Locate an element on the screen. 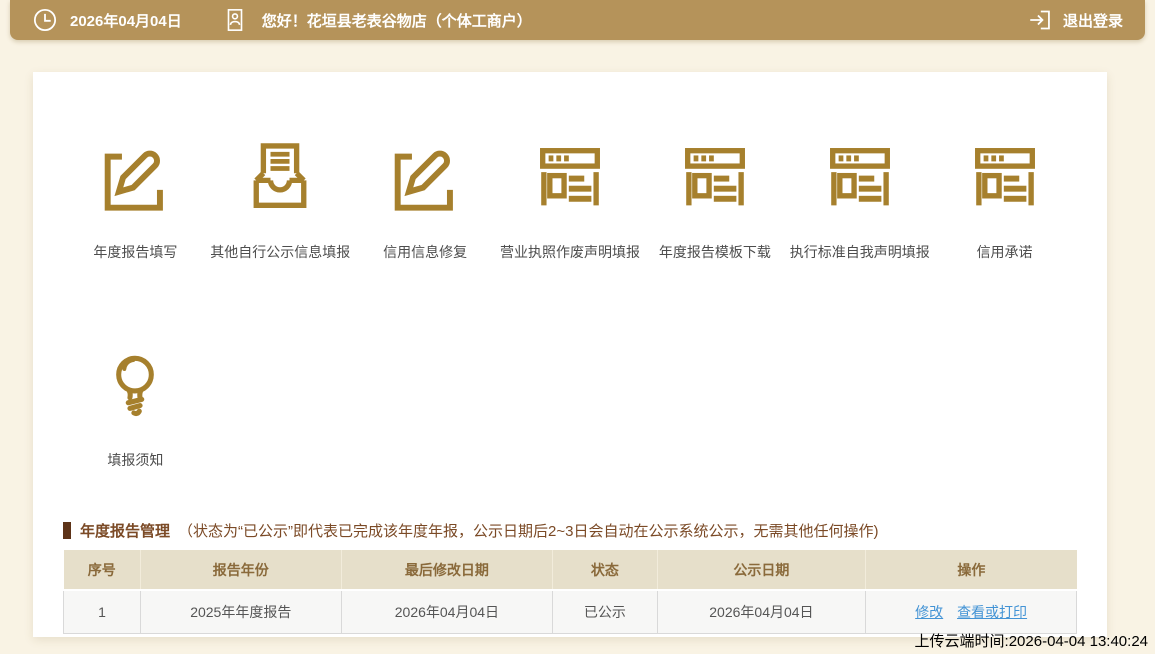 This screenshot has width=1155, height=654. table-header-row: 序号 报告年份 最后修改日期 状态 公示日期 操作 is located at coordinates (570, 570).